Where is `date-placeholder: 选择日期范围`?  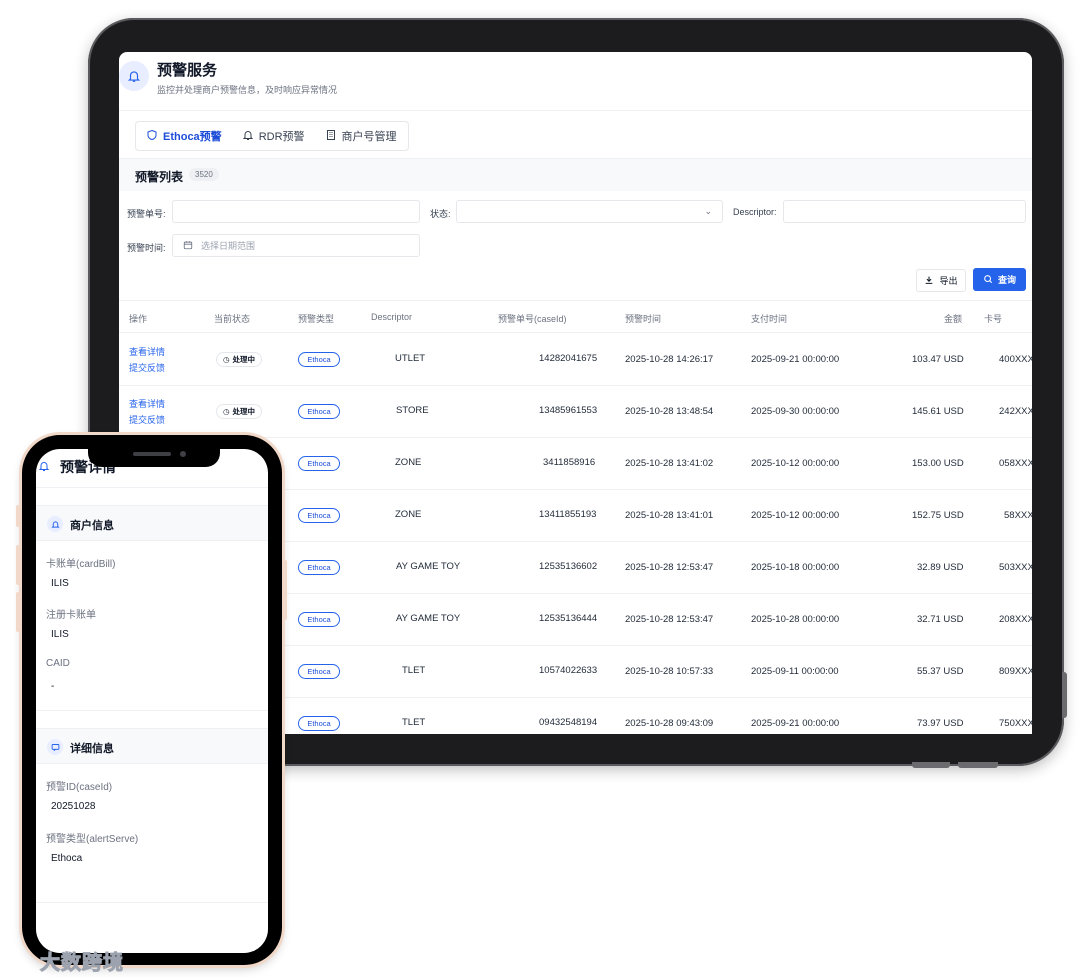 date-placeholder: 选择日期范围 is located at coordinates (228, 246).